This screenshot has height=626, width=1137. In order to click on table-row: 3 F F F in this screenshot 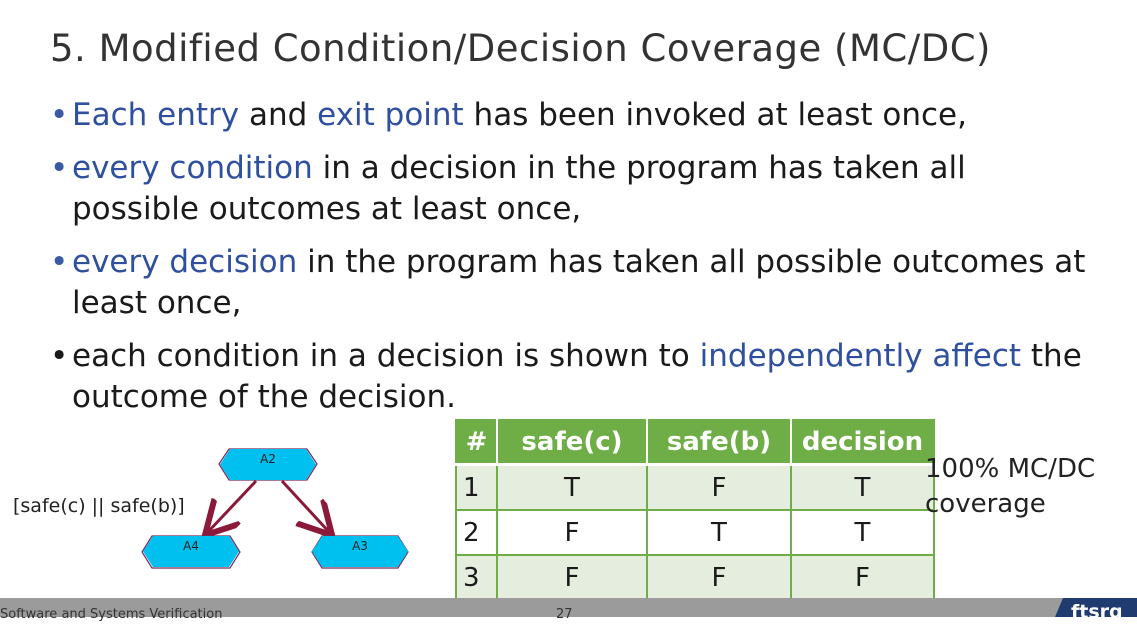, I will do `click(695, 577)`.